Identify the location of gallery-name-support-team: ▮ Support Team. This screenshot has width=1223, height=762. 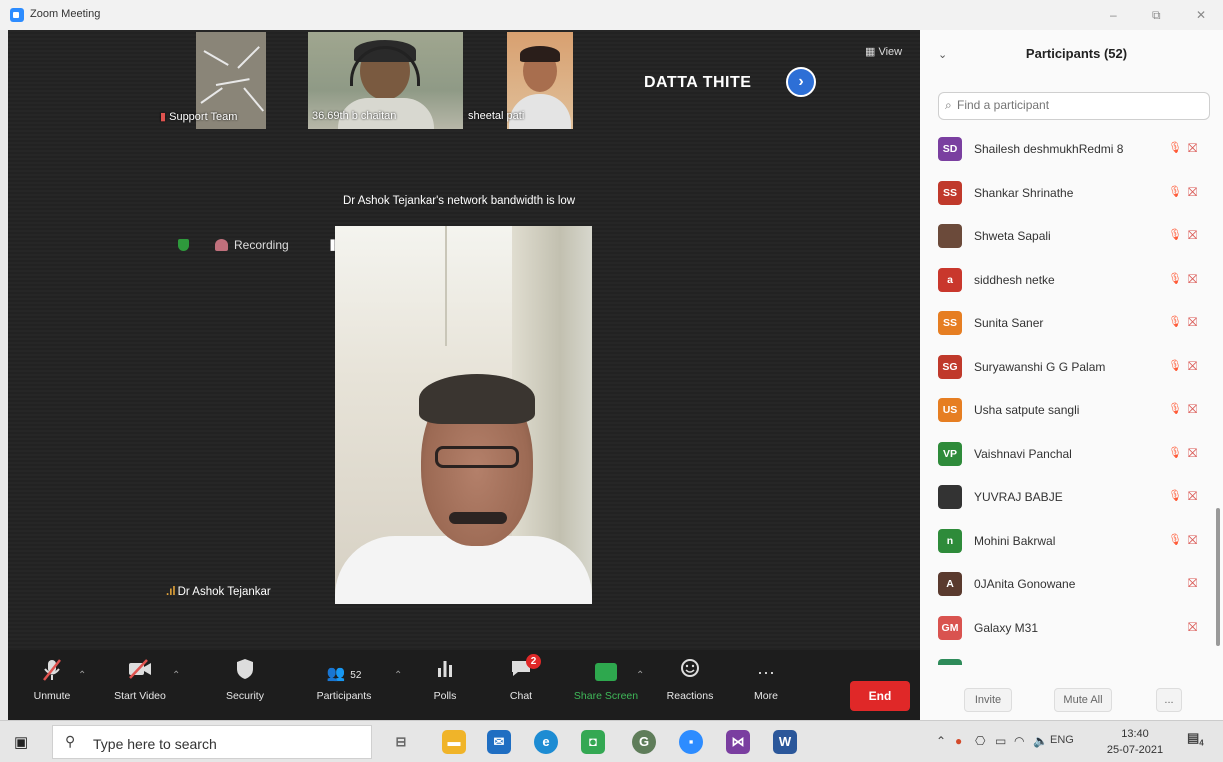
(199, 117).